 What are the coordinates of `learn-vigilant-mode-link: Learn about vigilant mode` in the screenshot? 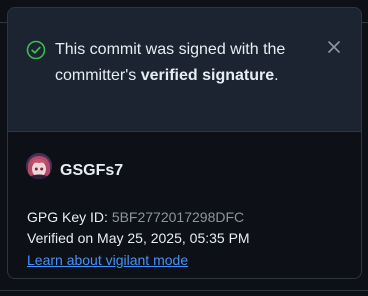 It's located at (107, 260).